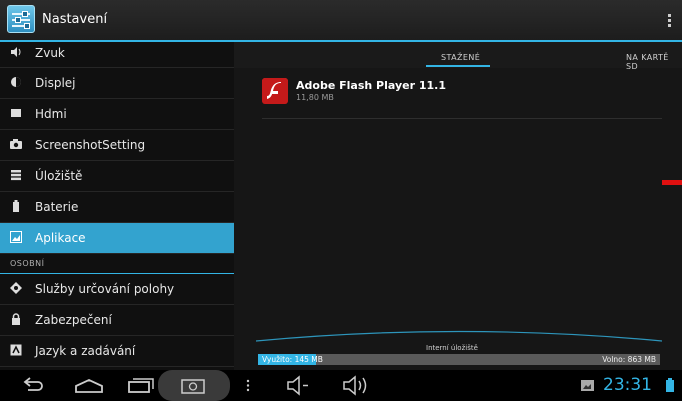  I want to click on tab-strip: STAŽENÉ NA KARTĚ SD, so click(458, 56).